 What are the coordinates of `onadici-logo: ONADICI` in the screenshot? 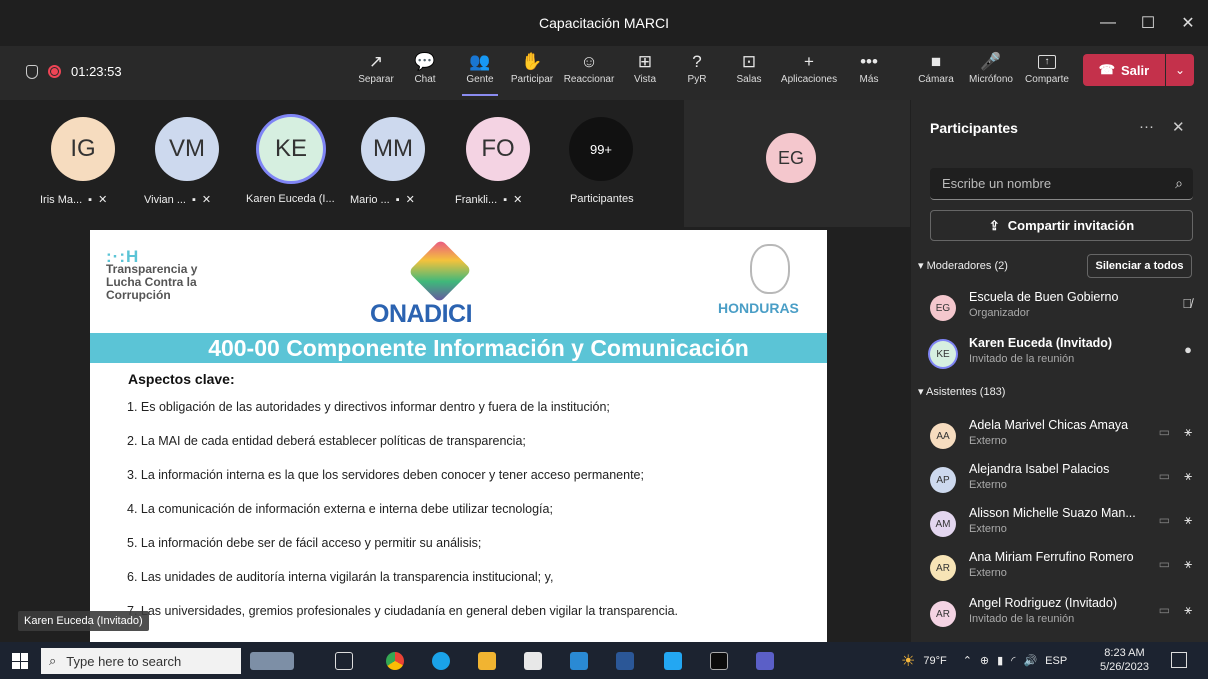 It's located at (421, 314).